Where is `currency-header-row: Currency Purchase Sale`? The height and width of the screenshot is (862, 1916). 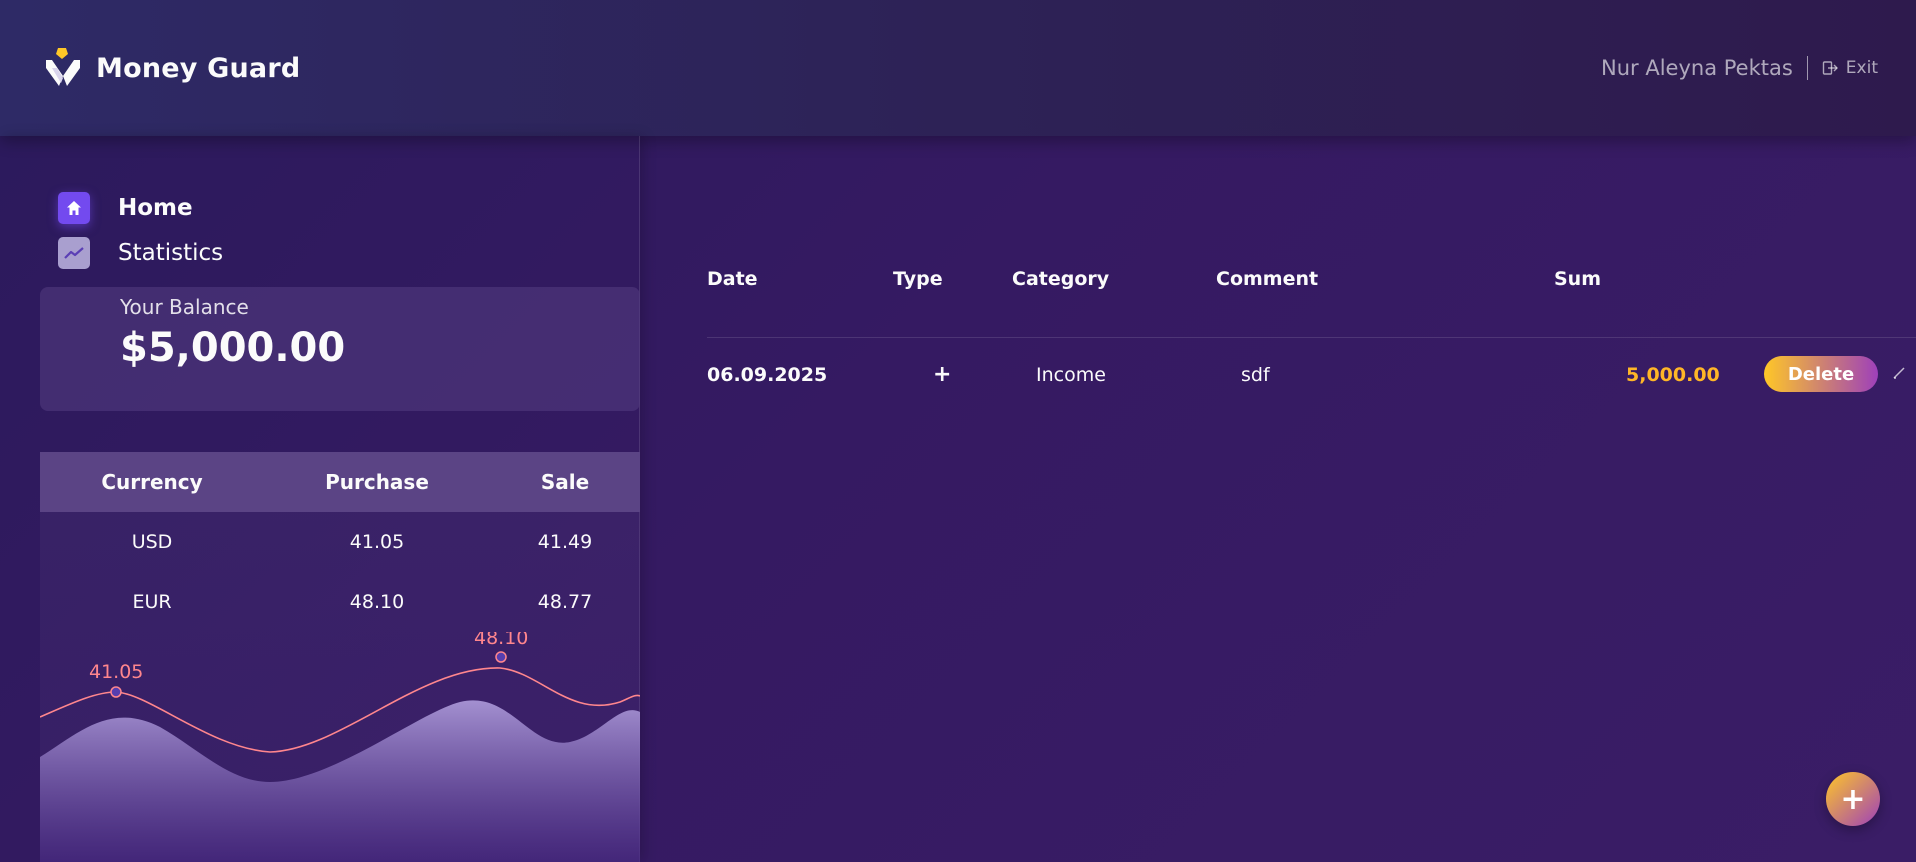 currency-header-row: Currency Purchase Sale is located at coordinates (340, 482).